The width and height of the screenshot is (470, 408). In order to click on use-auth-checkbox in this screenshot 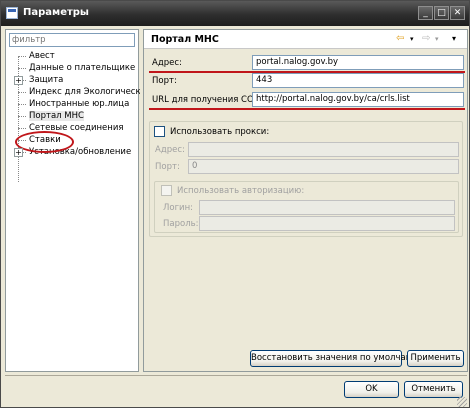, I will do `click(166, 190)`.